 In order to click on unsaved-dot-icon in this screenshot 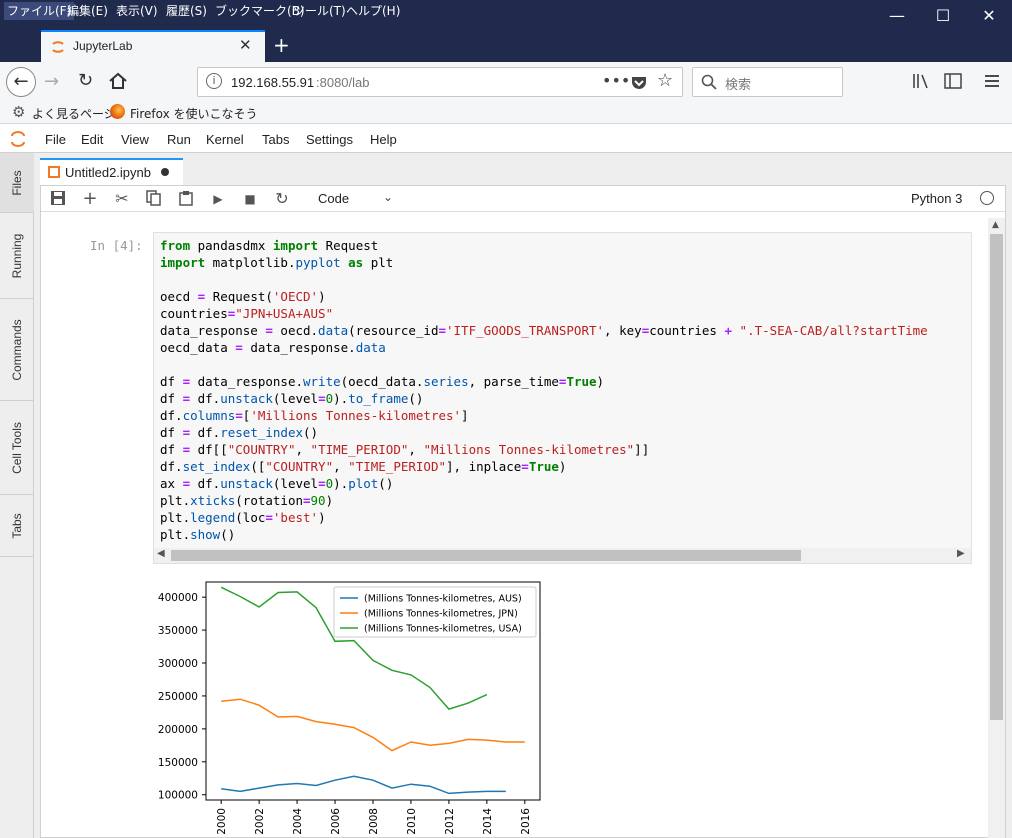, I will do `click(165, 172)`.